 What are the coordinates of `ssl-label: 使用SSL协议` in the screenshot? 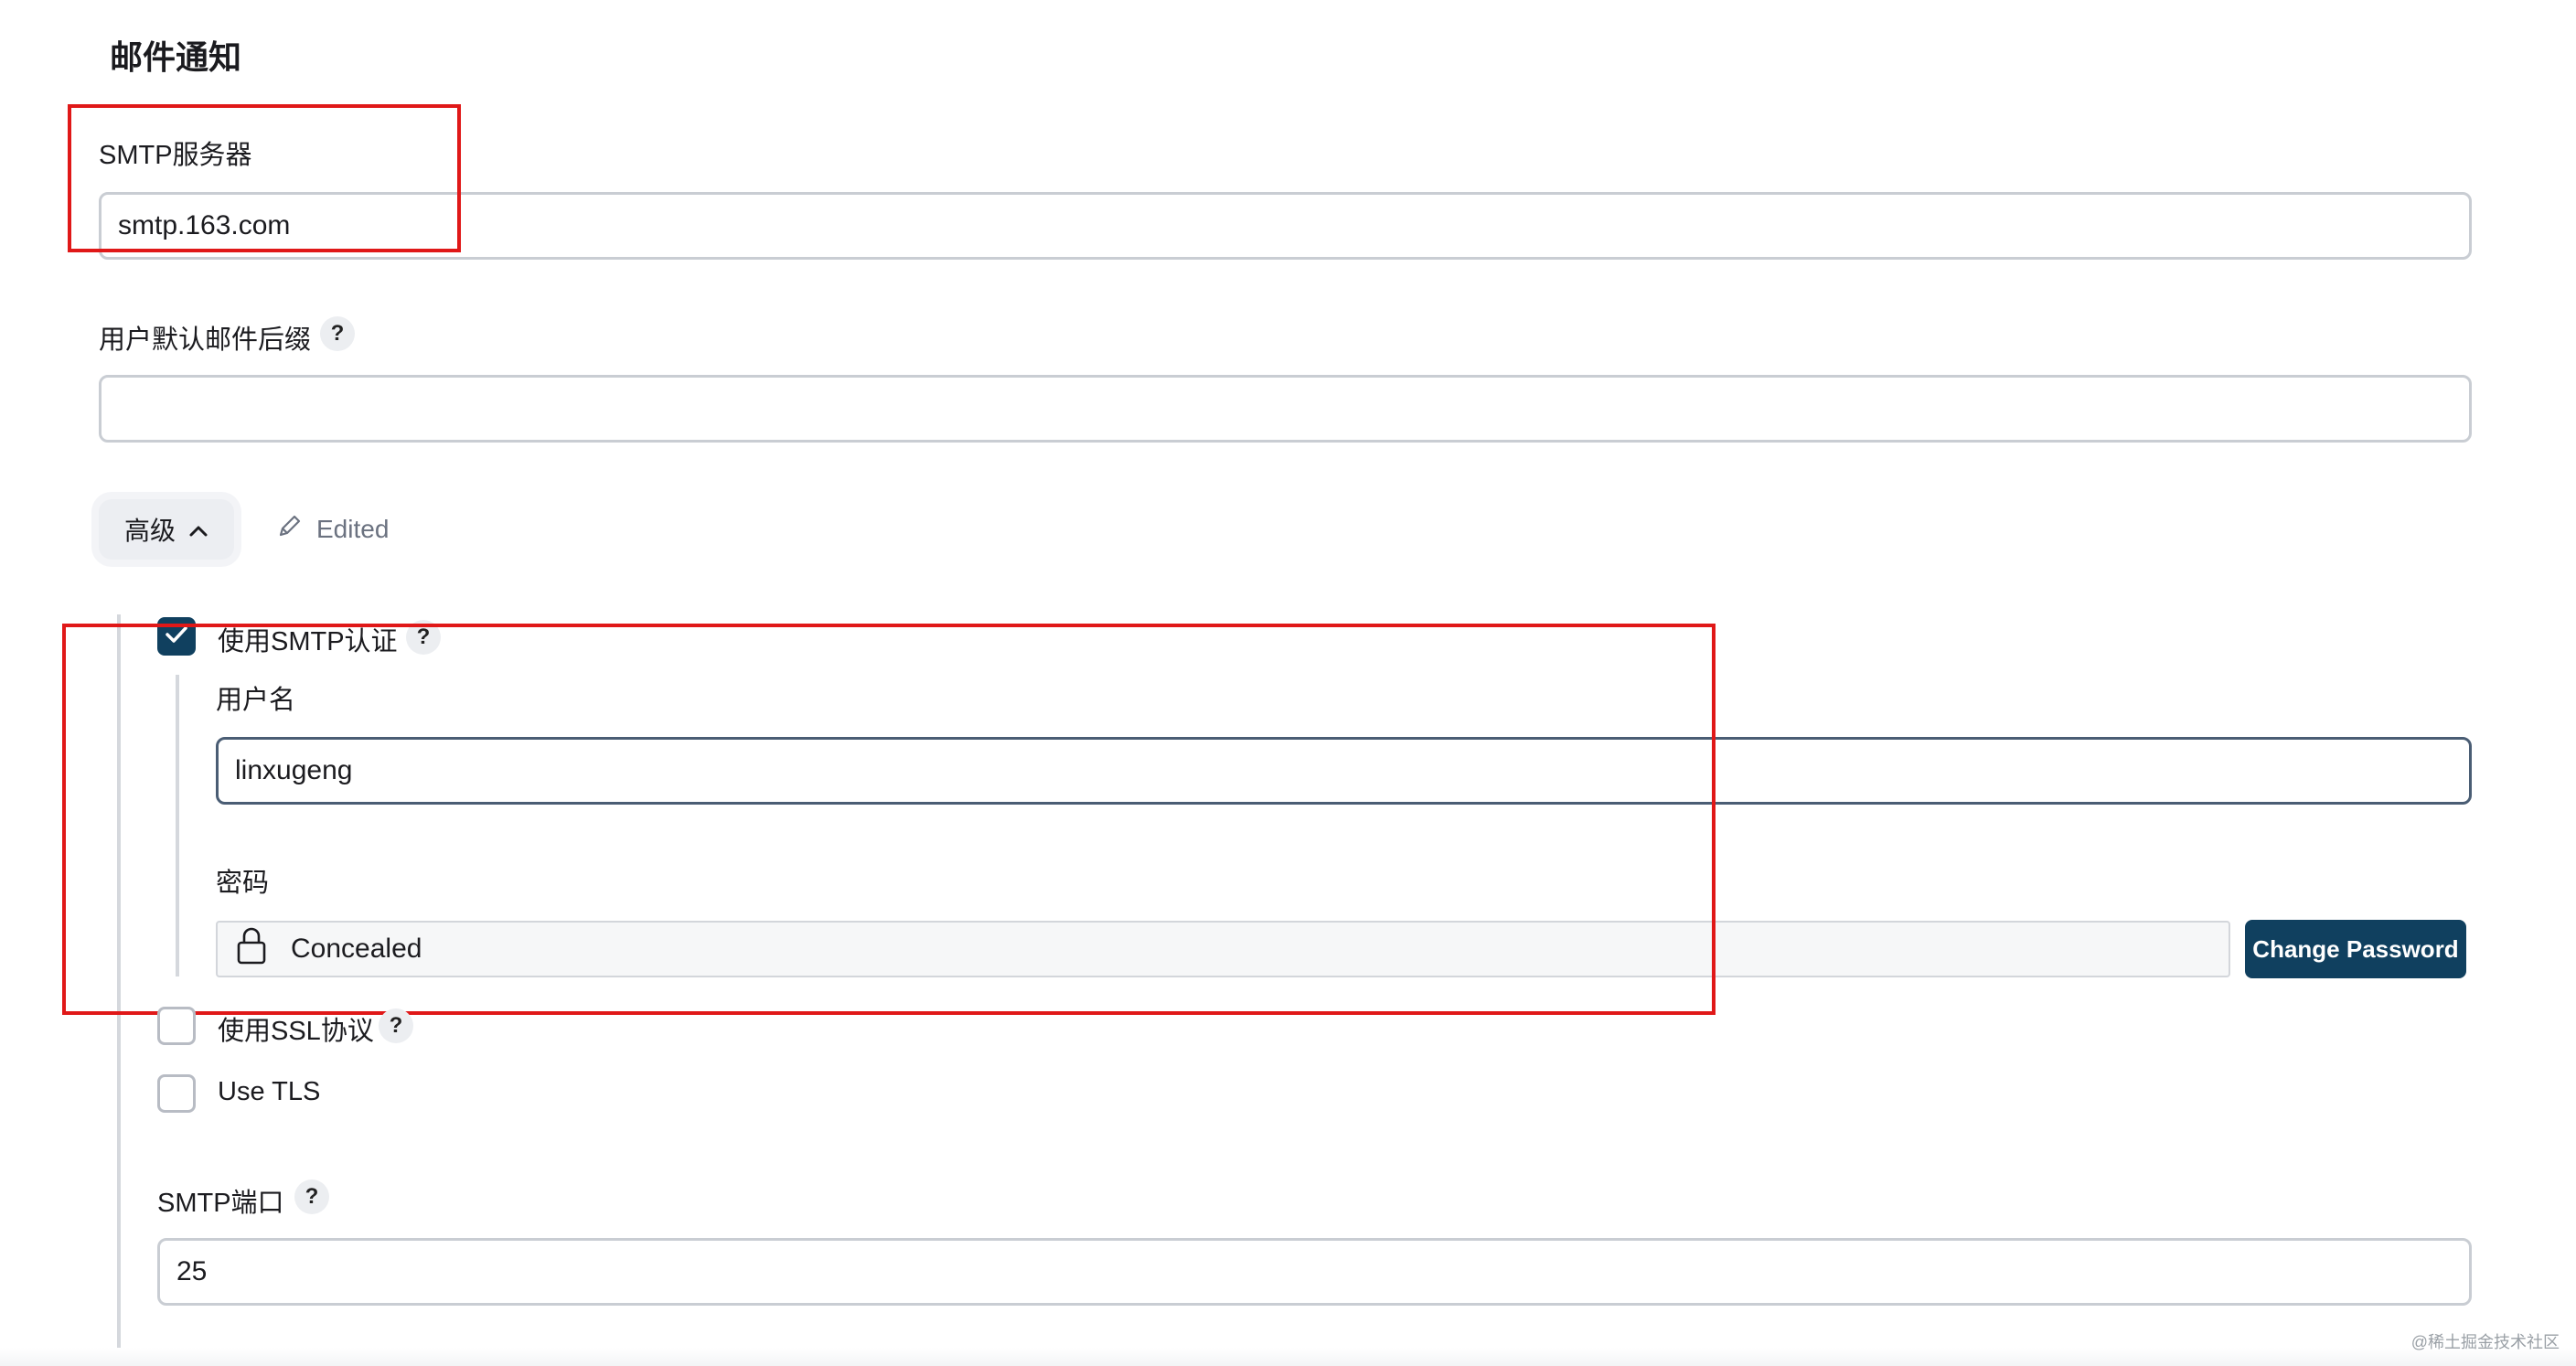 It's located at (296, 1031).